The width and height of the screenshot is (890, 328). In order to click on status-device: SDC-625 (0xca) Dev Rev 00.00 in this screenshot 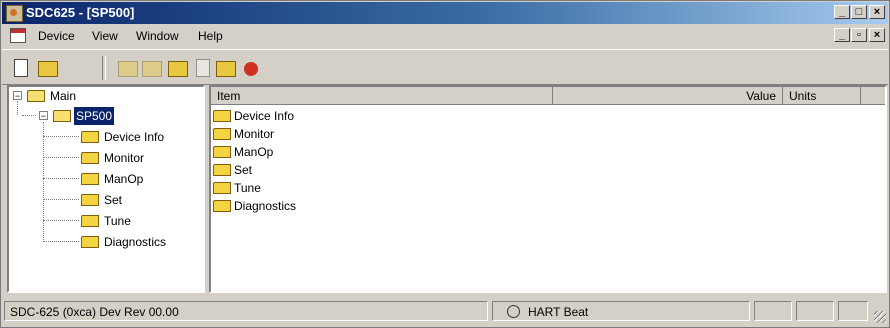, I will do `click(246, 311)`.